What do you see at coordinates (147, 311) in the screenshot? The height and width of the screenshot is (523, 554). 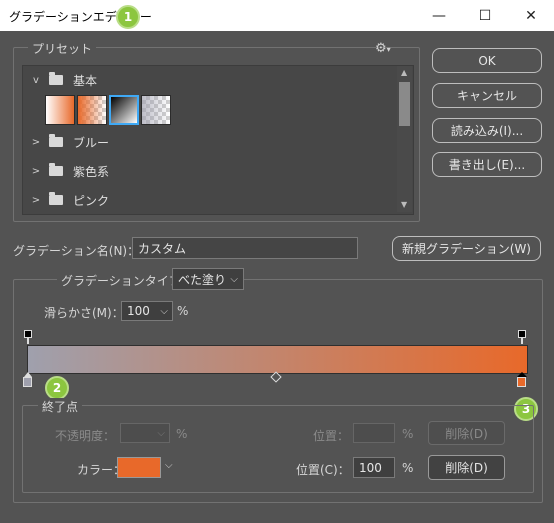 I see `smoothness-input: 100 ⌵` at bounding box center [147, 311].